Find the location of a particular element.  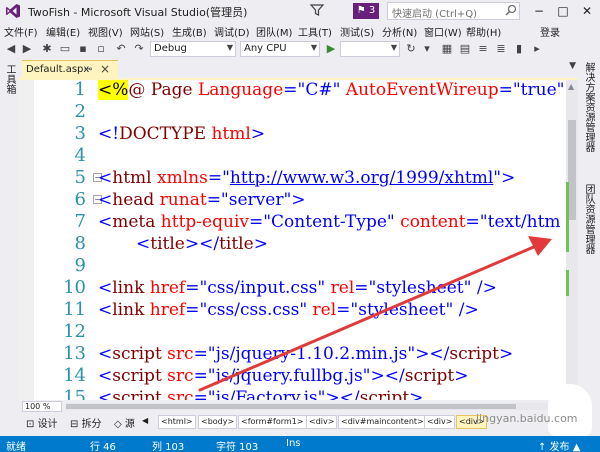

visual-studio-logo-icon is located at coordinates (13, 11).